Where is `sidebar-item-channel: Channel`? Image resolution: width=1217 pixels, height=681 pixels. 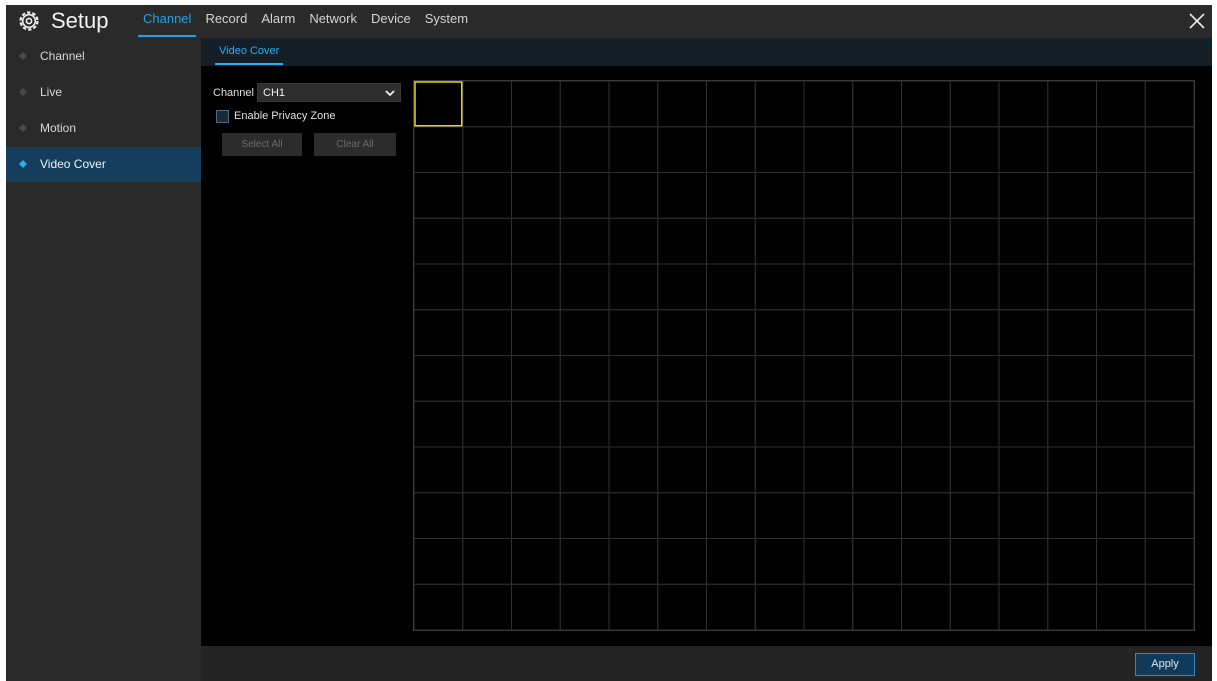
sidebar-item-channel: Channel is located at coordinates (103, 56).